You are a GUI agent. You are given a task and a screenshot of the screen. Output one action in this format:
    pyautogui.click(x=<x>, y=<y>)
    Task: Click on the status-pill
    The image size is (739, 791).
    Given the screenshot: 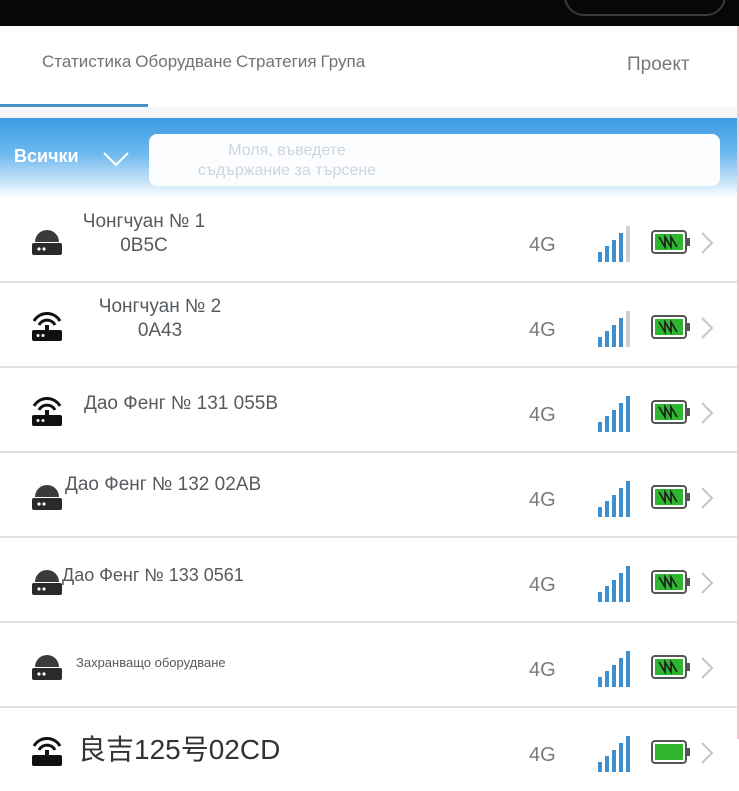 What is the action you would take?
    pyautogui.click(x=645, y=8)
    